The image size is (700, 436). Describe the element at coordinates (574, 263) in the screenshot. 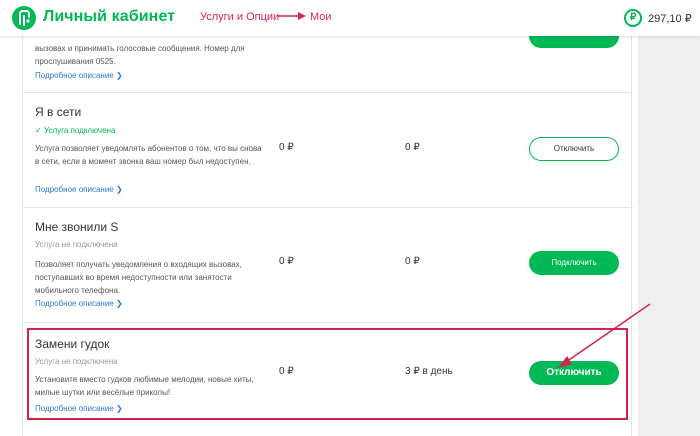

I see `connect-button: Подключить` at that location.